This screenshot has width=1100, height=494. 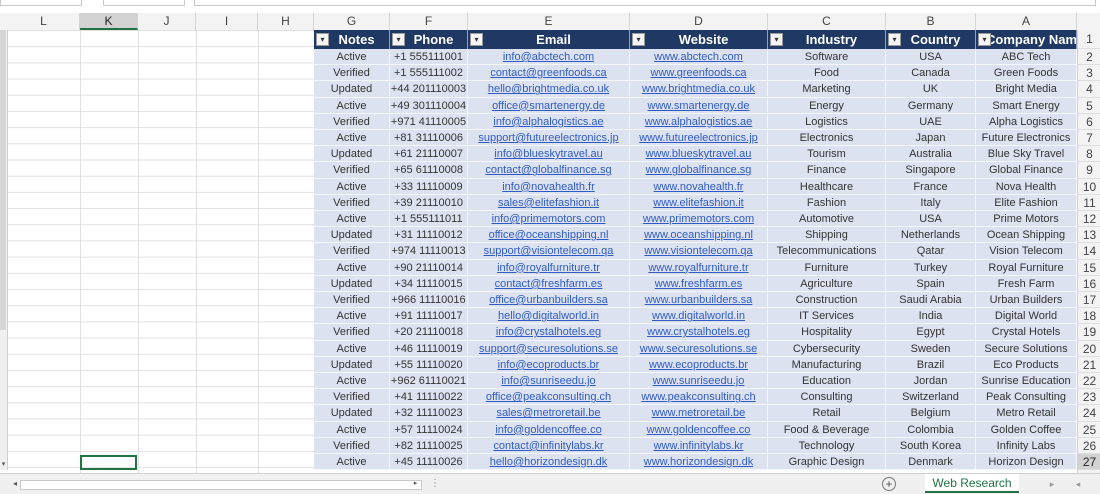 What do you see at coordinates (3, 180) in the screenshot?
I see `vertical-scroll-thumb` at bounding box center [3, 180].